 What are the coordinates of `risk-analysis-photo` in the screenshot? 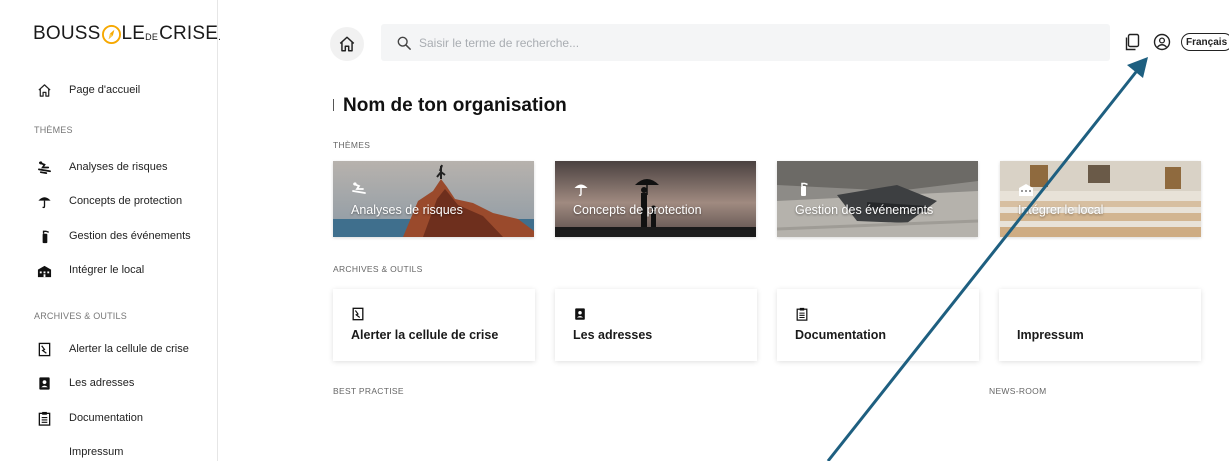 It's located at (433, 199).